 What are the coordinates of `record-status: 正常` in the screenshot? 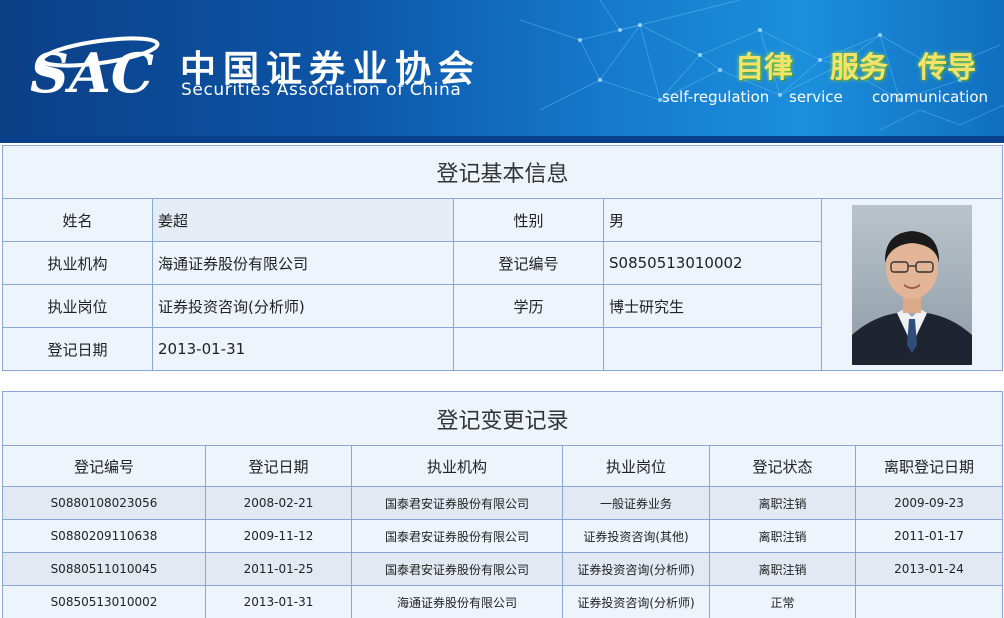 It's located at (782, 601).